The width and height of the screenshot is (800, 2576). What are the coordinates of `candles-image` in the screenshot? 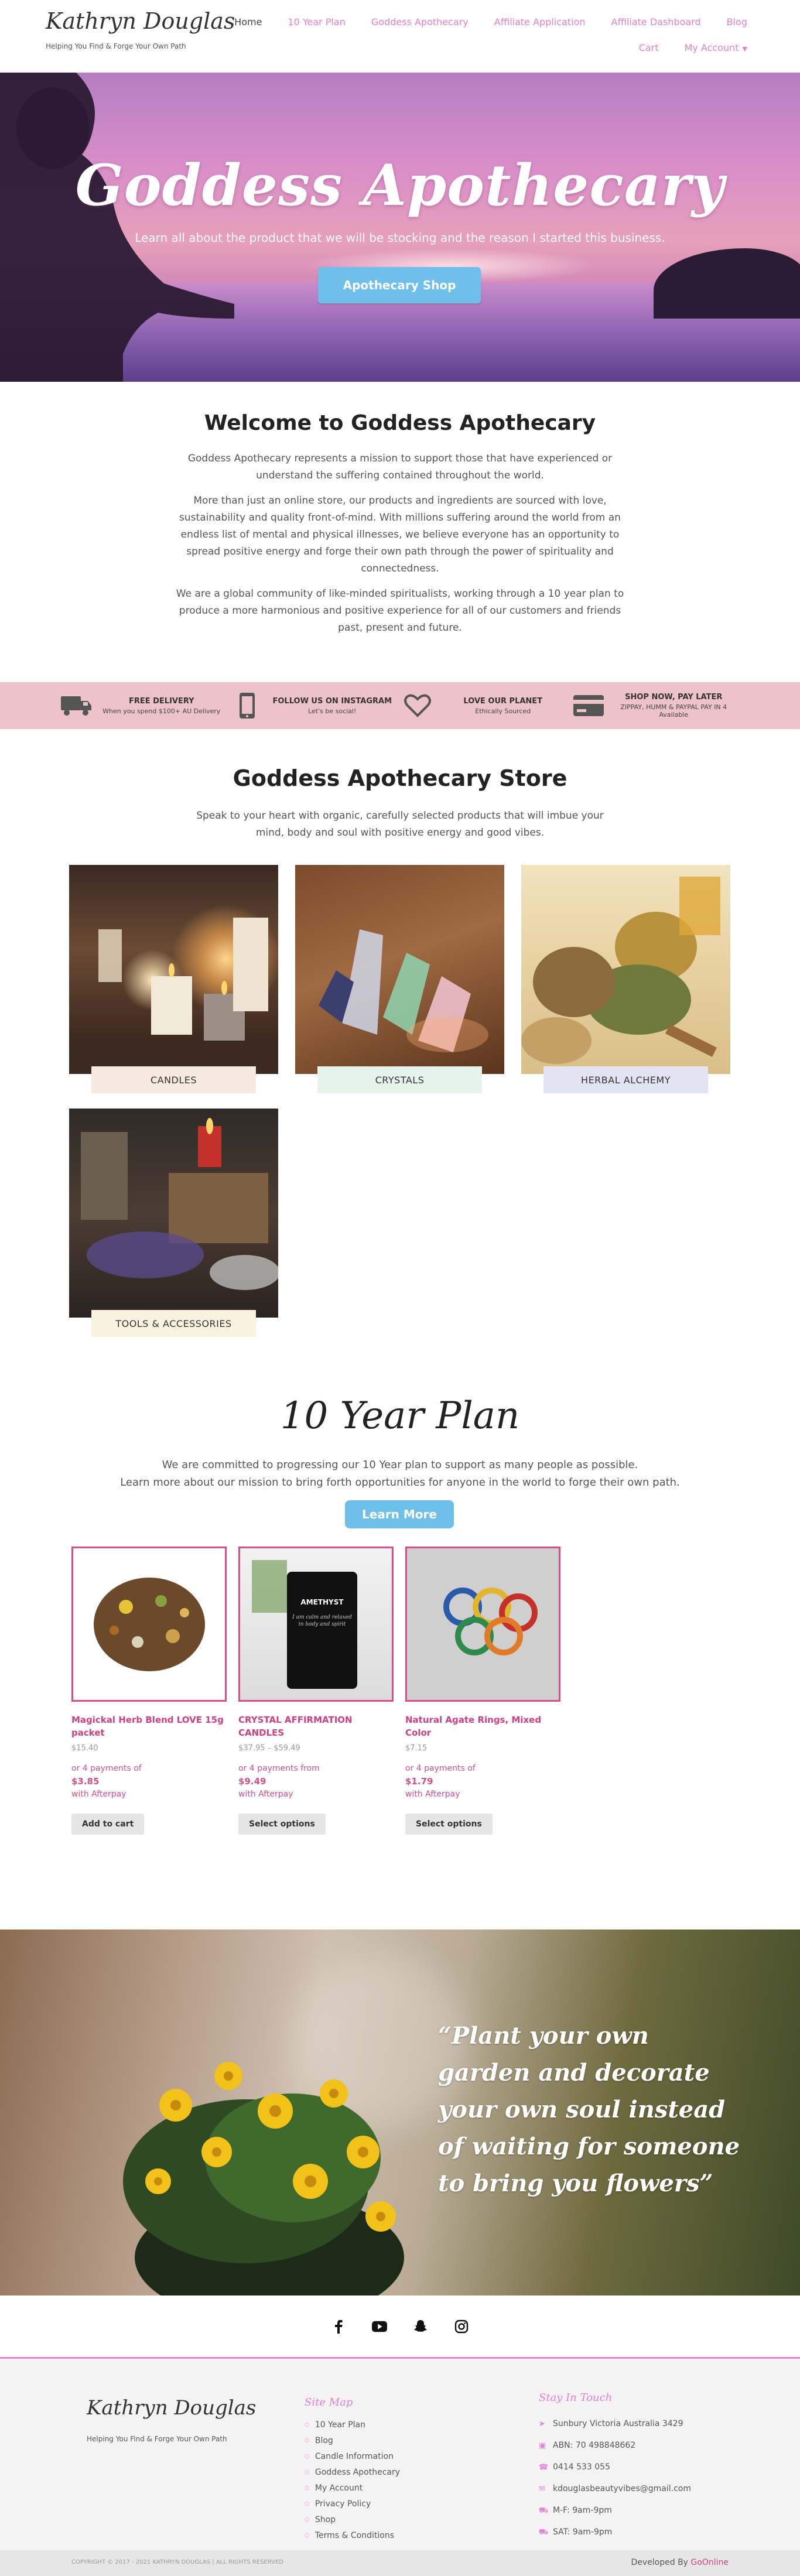 It's located at (174, 970).